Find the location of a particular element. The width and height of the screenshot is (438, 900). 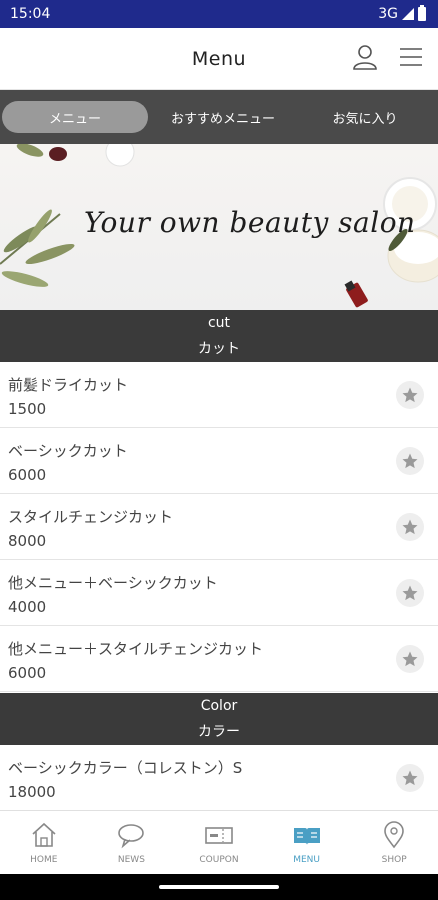

tab-favorites: お気に入り is located at coordinates (365, 117).